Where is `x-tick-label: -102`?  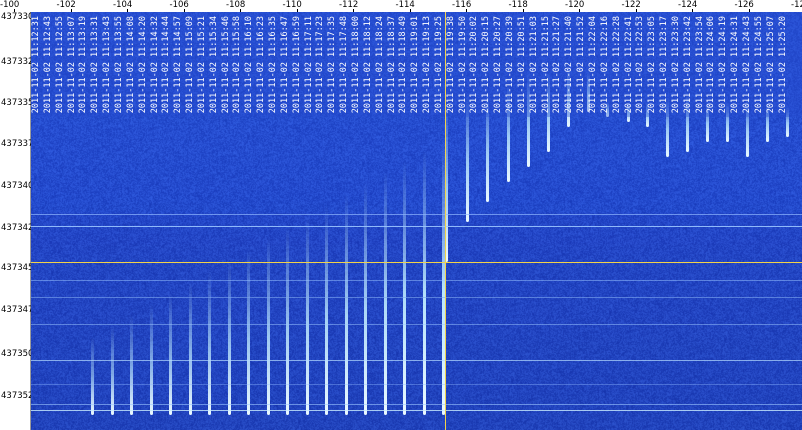 x-tick-label: -102 is located at coordinates (66, 5).